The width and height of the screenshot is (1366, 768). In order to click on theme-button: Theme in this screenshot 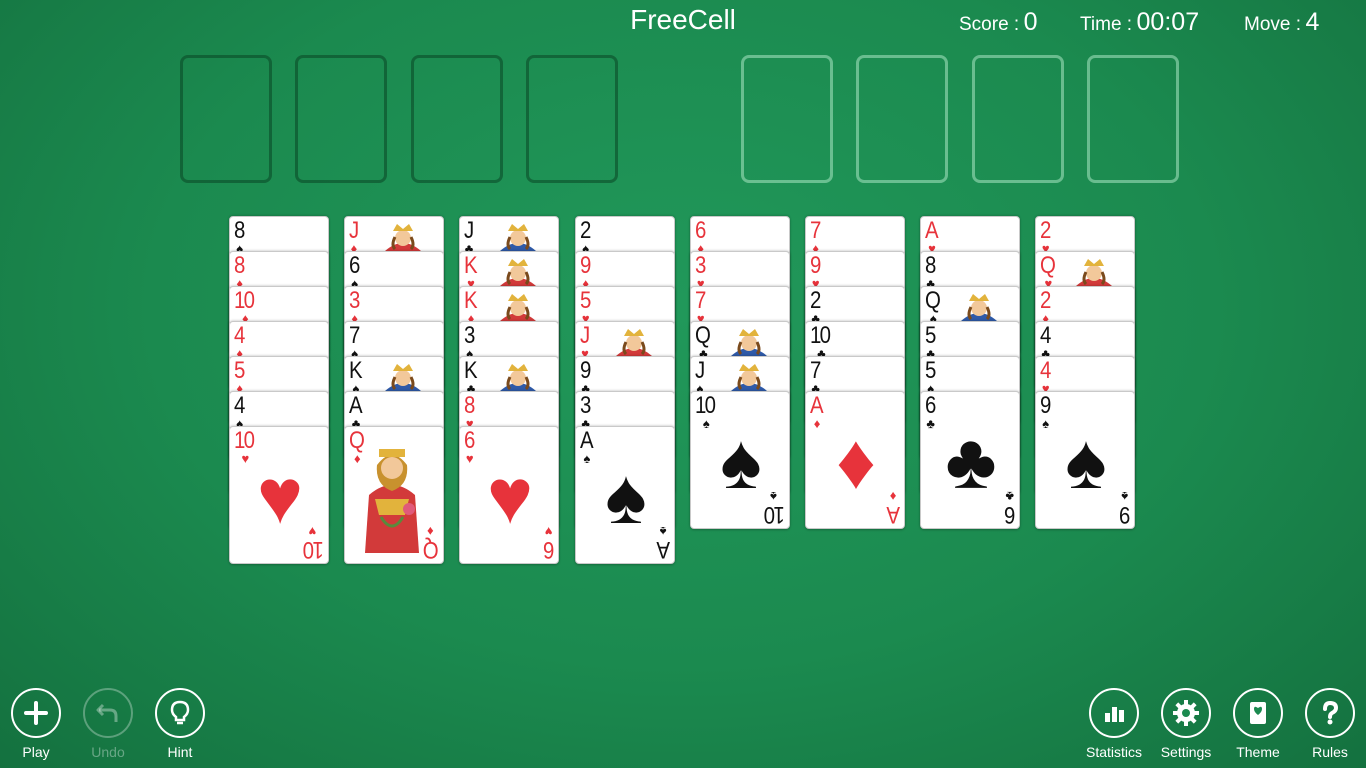, I will do `click(1258, 727)`.